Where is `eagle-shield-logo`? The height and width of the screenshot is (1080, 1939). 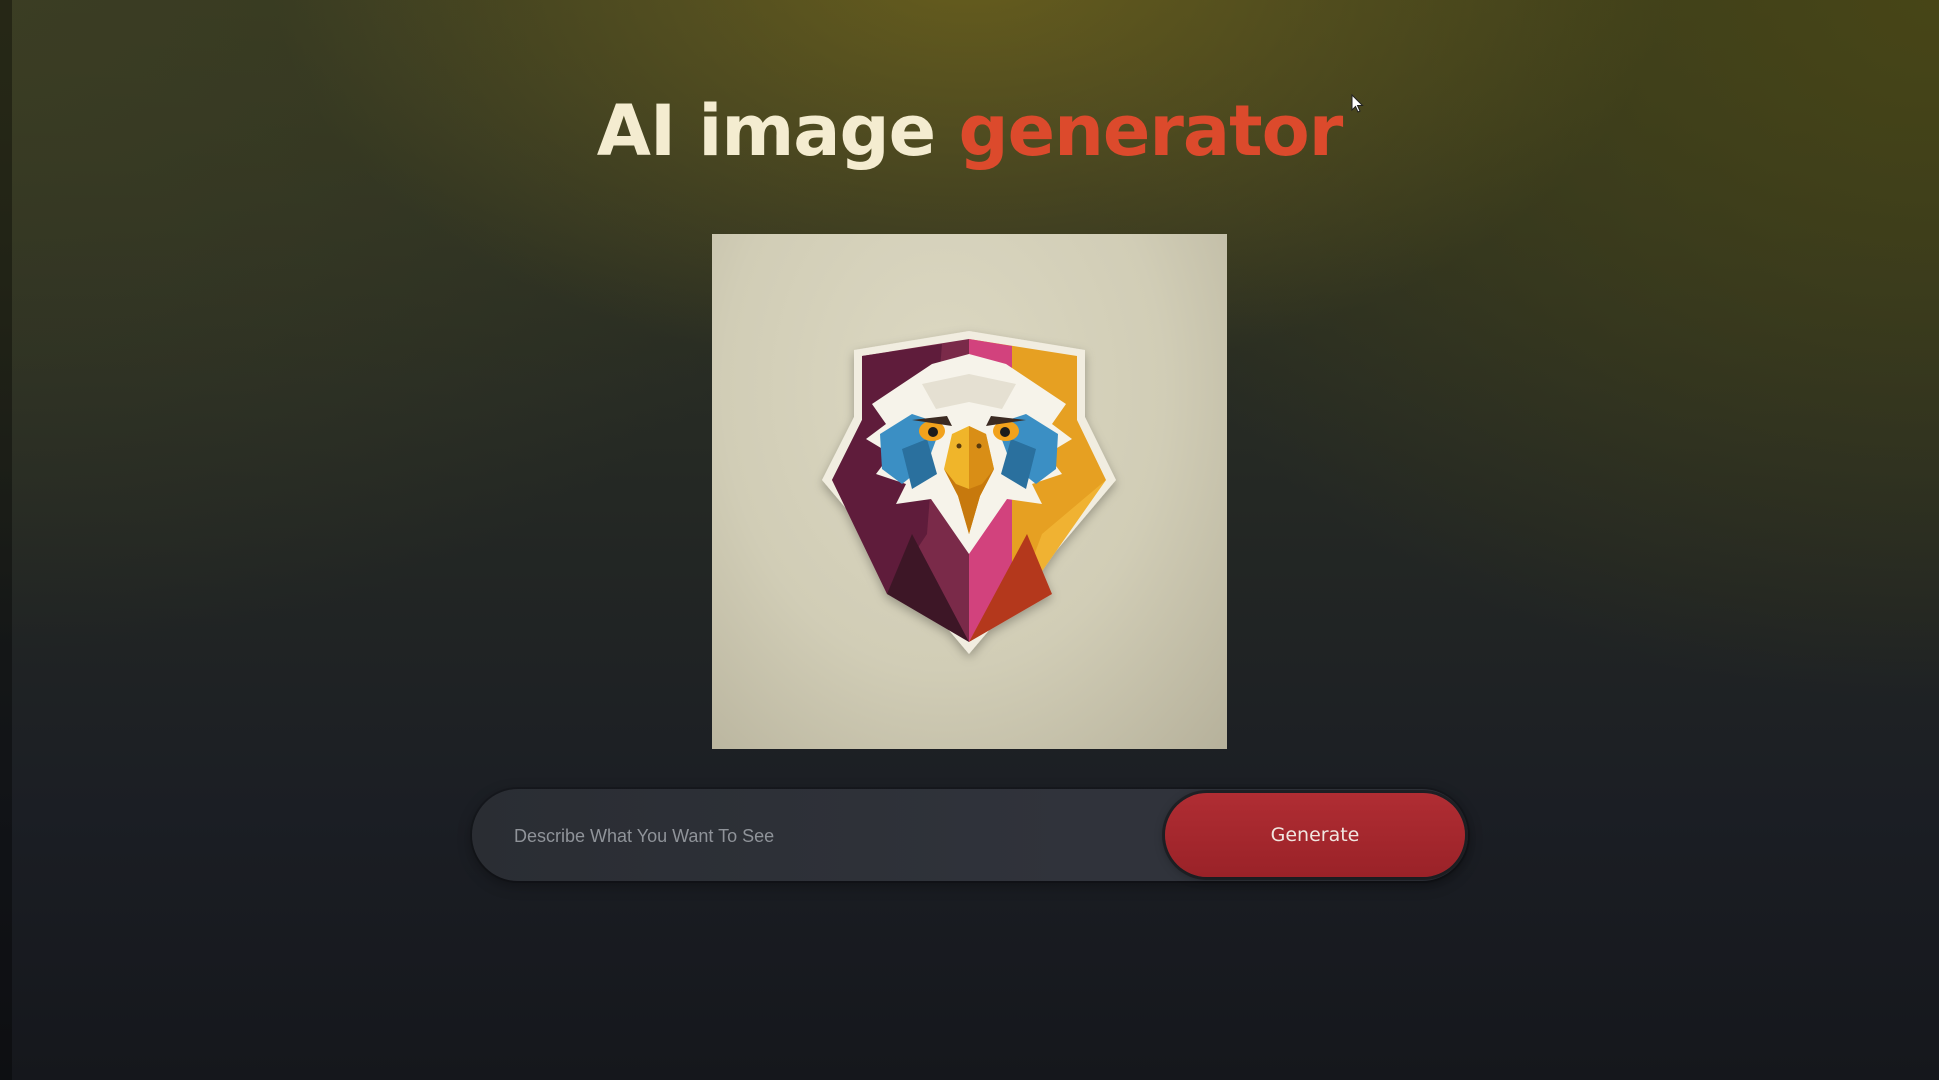
eagle-shield-logo is located at coordinates (969, 492).